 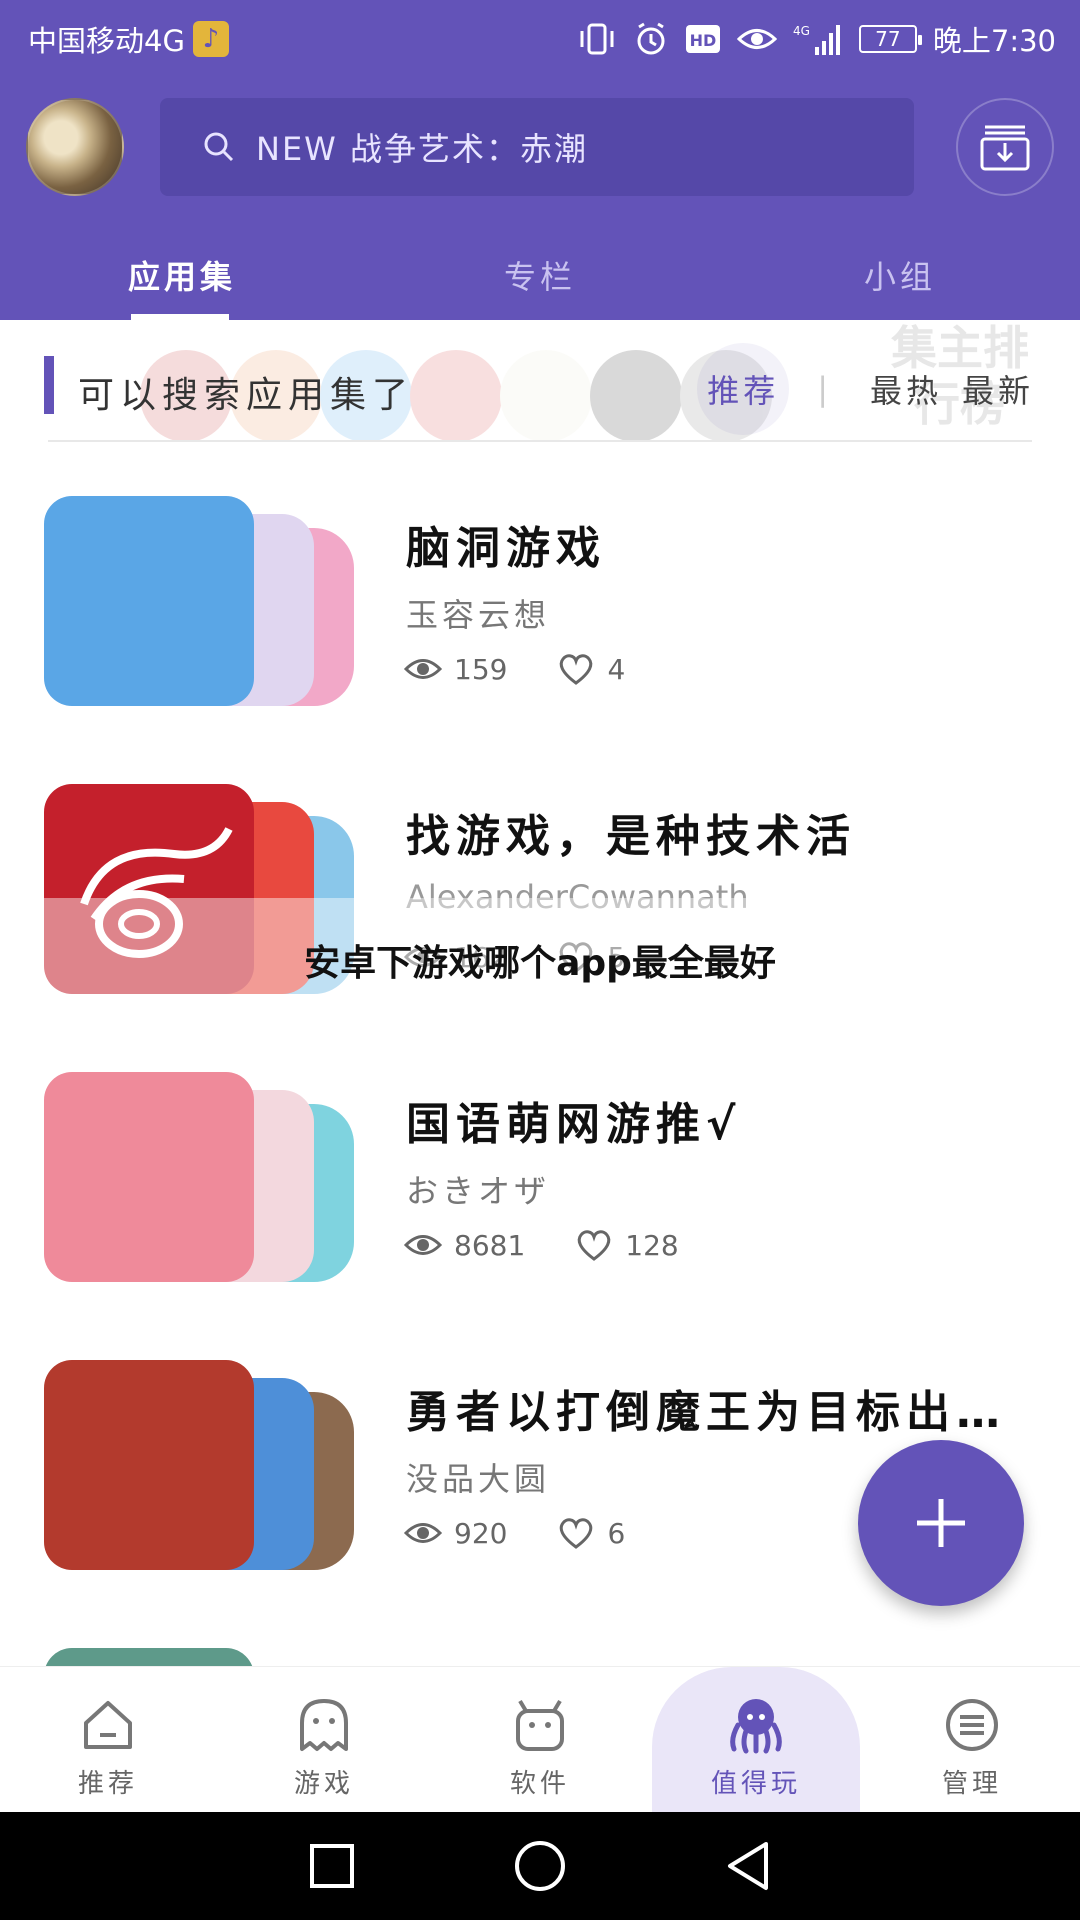 What do you see at coordinates (539, 1533) in the screenshot?
I see `item-stats: 920 6` at bounding box center [539, 1533].